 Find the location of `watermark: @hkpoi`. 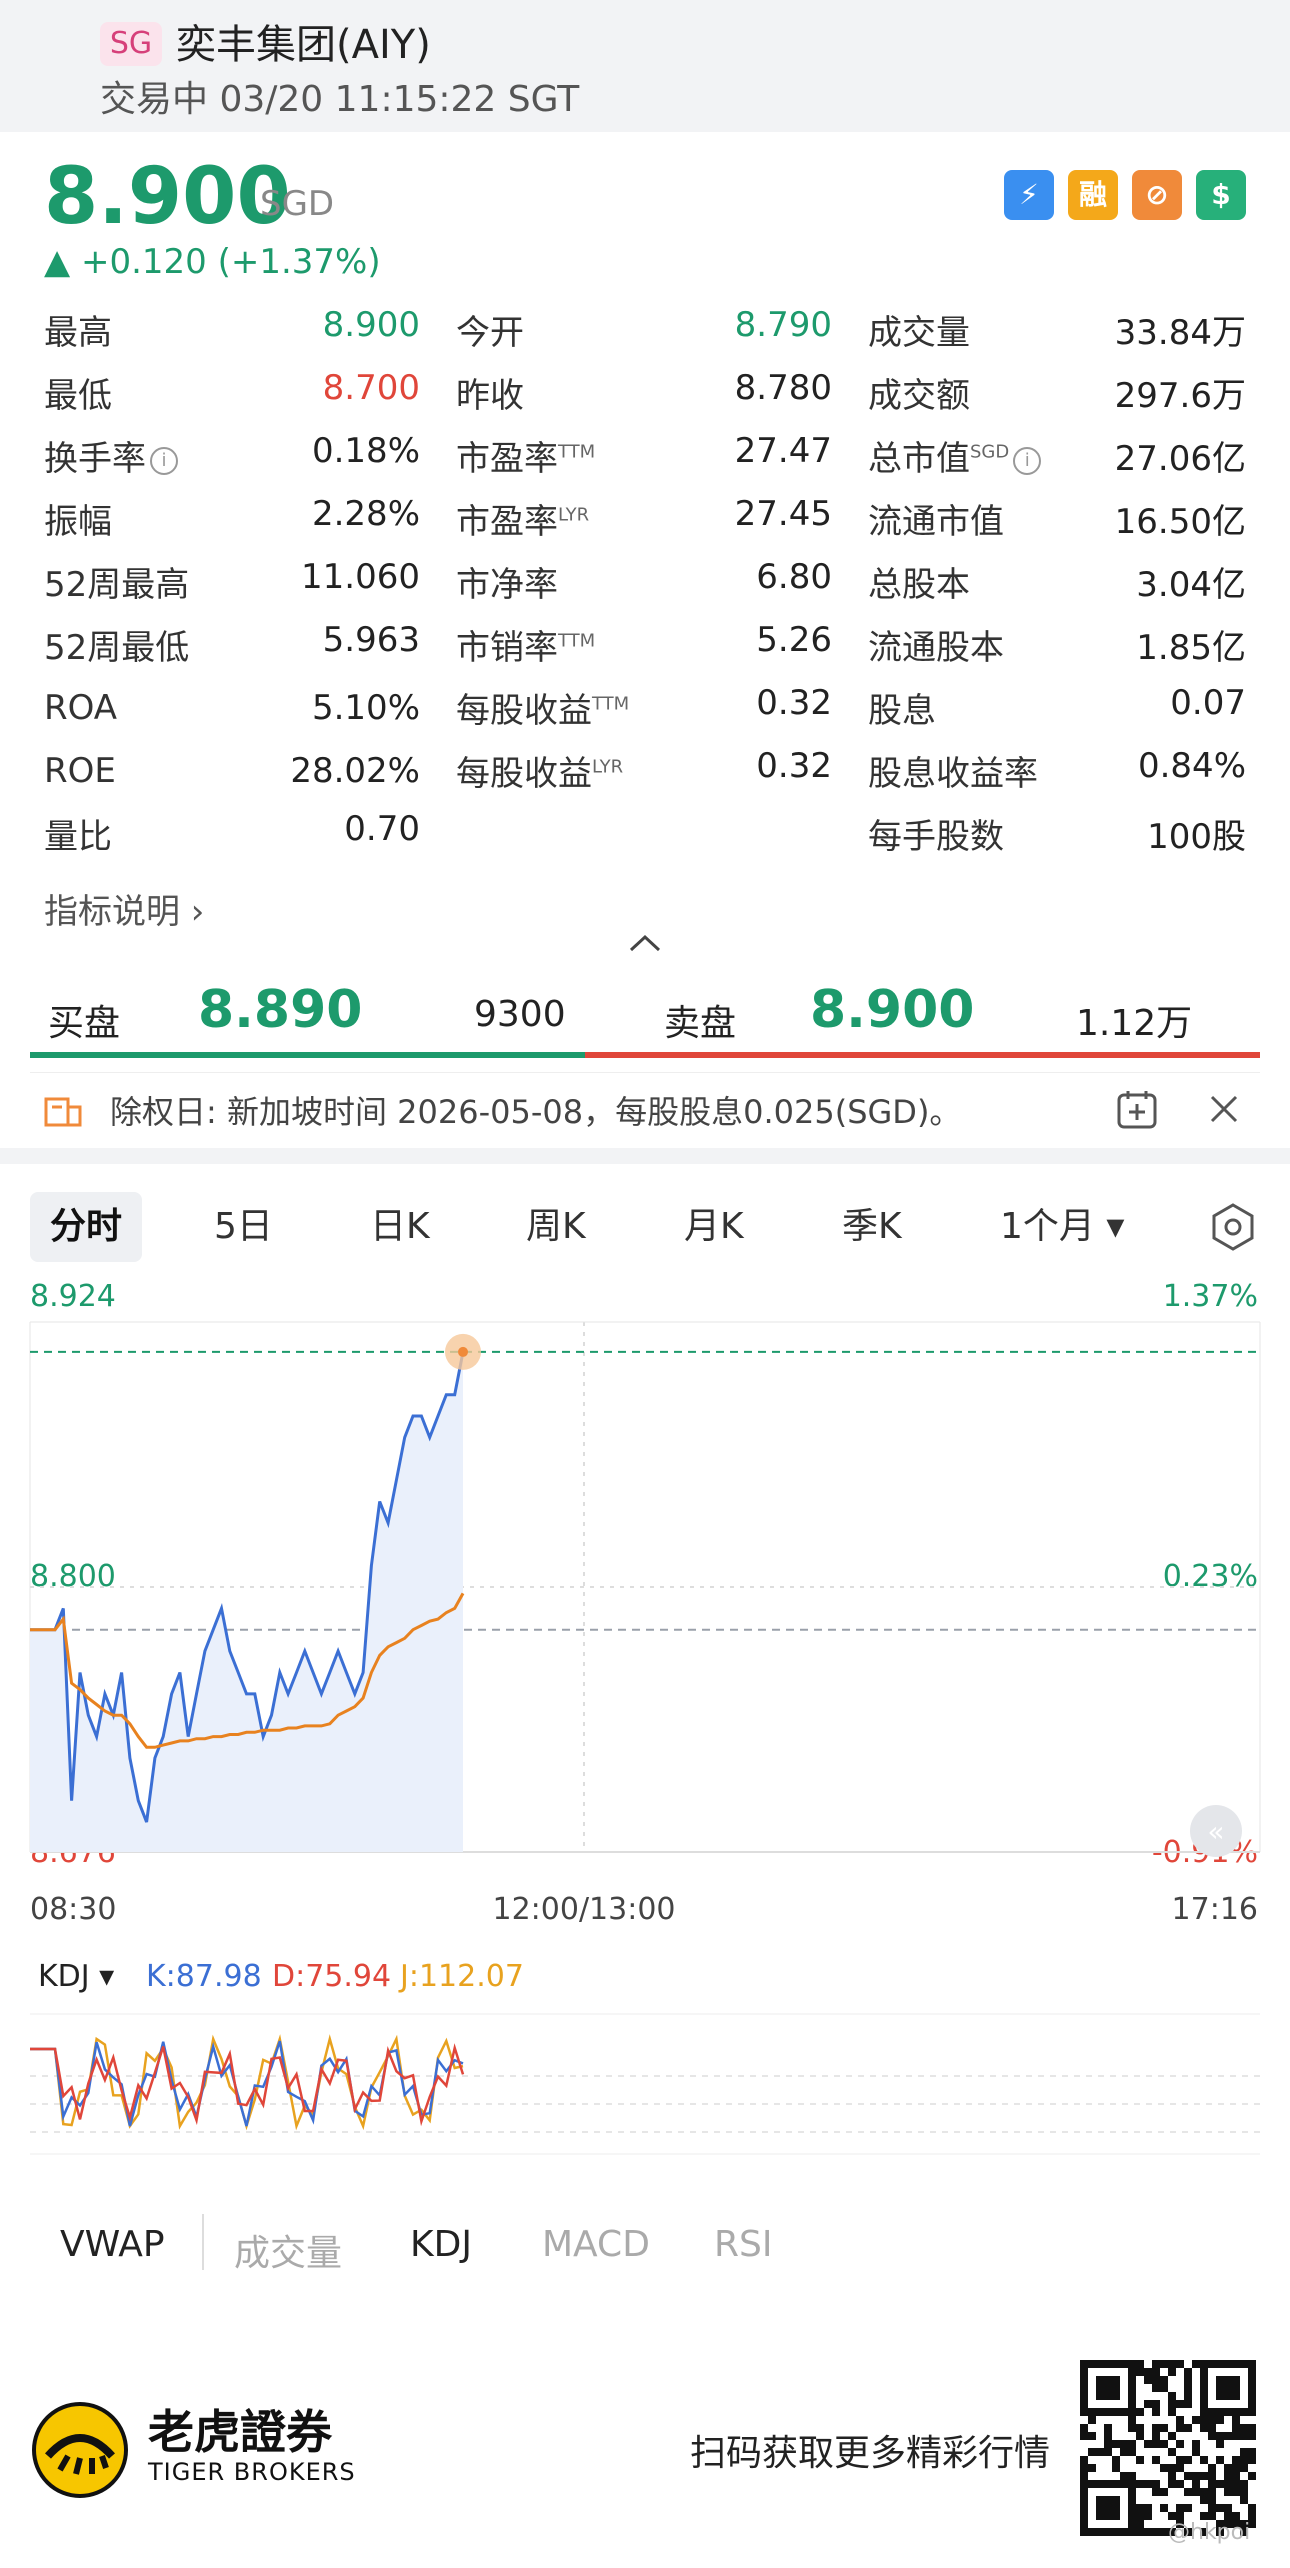

watermark: @hkpoi is located at coordinates (1209, 2532).